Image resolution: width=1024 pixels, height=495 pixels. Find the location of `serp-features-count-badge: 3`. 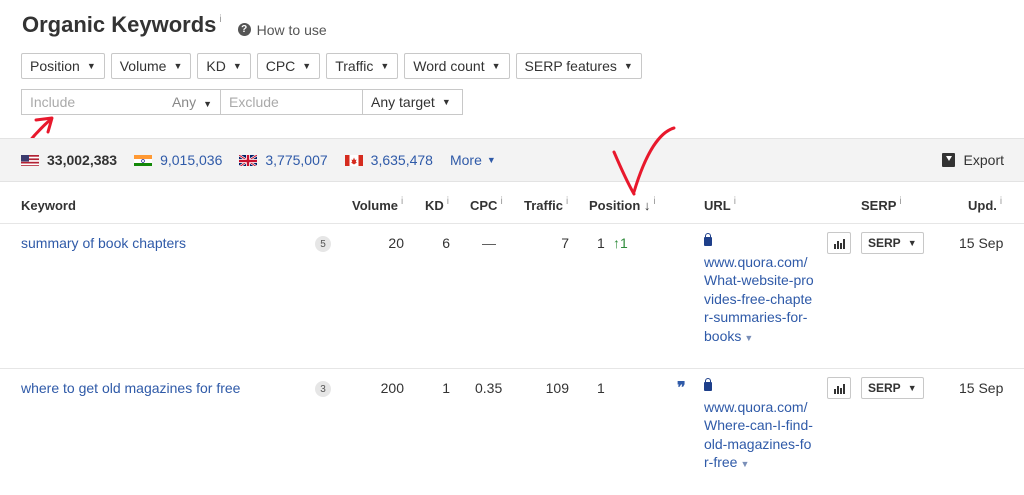

serp-features-count-badge: 3 is located at coordinates (323, 389).